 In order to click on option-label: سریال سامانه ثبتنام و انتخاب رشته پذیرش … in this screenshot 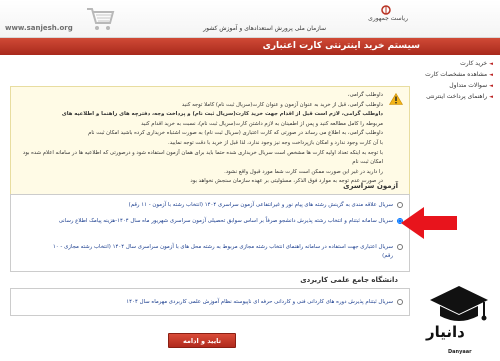, I will do `click(225, 221)`.